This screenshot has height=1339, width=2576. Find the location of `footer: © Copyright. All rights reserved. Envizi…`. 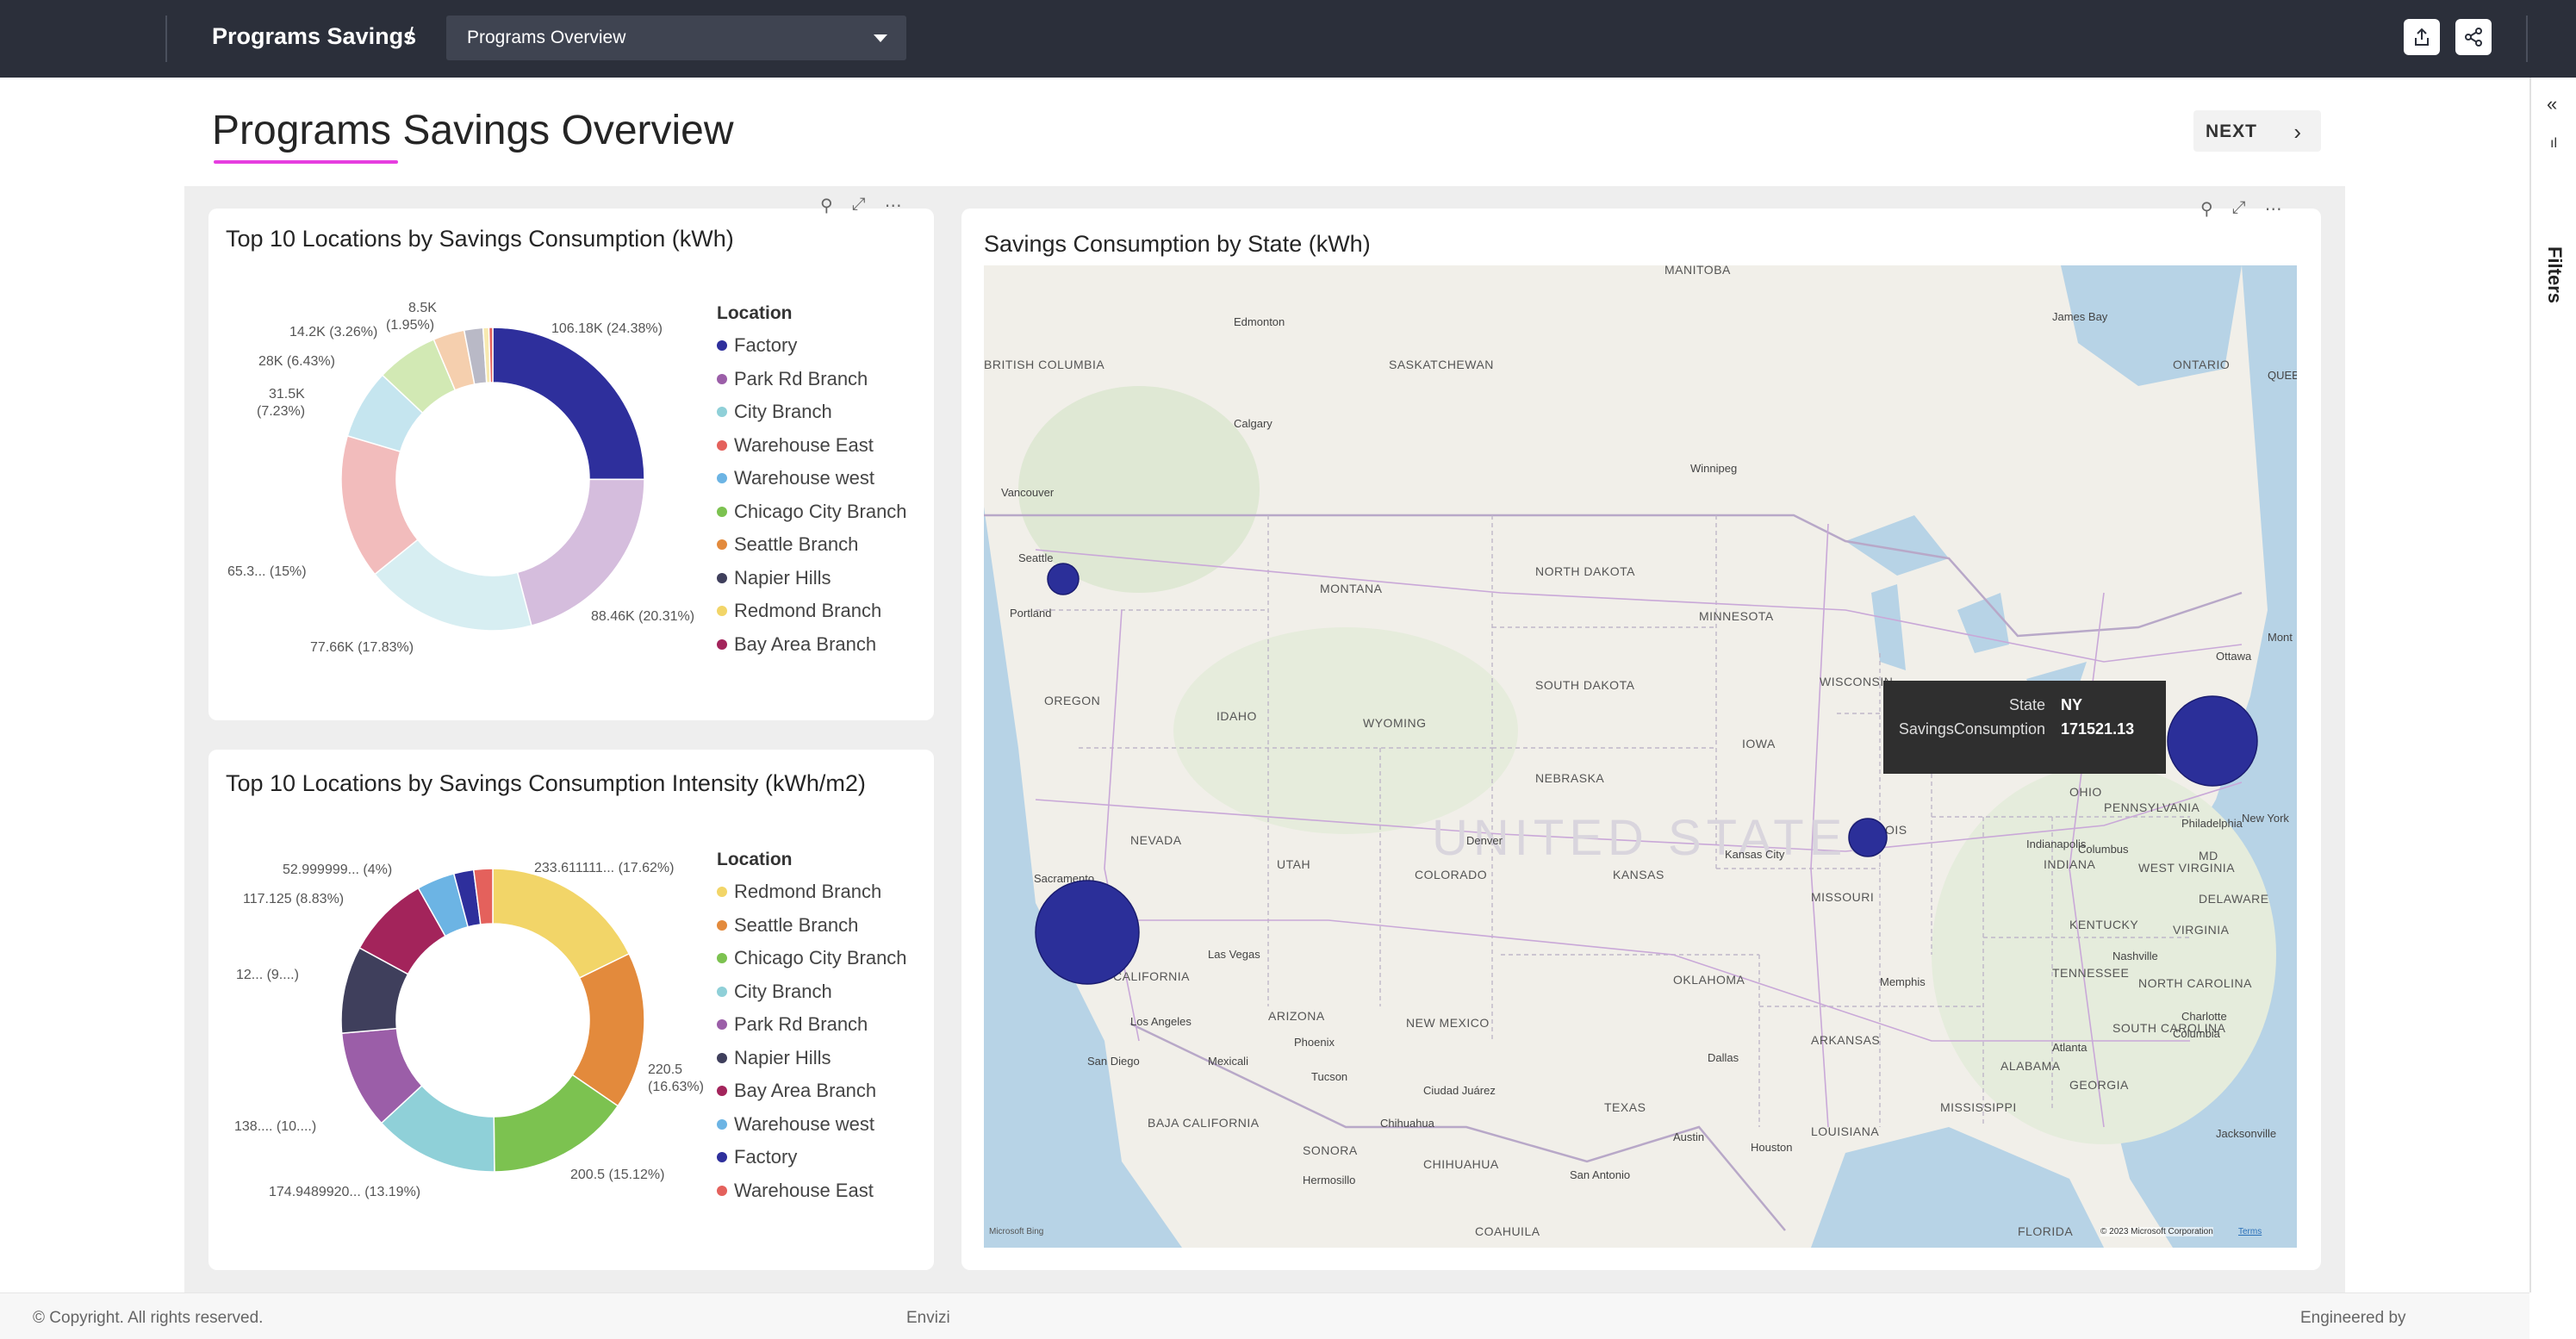

footer: © Copyright. All rights reserved. Envizi… is located at coordinates (1265, 1316).